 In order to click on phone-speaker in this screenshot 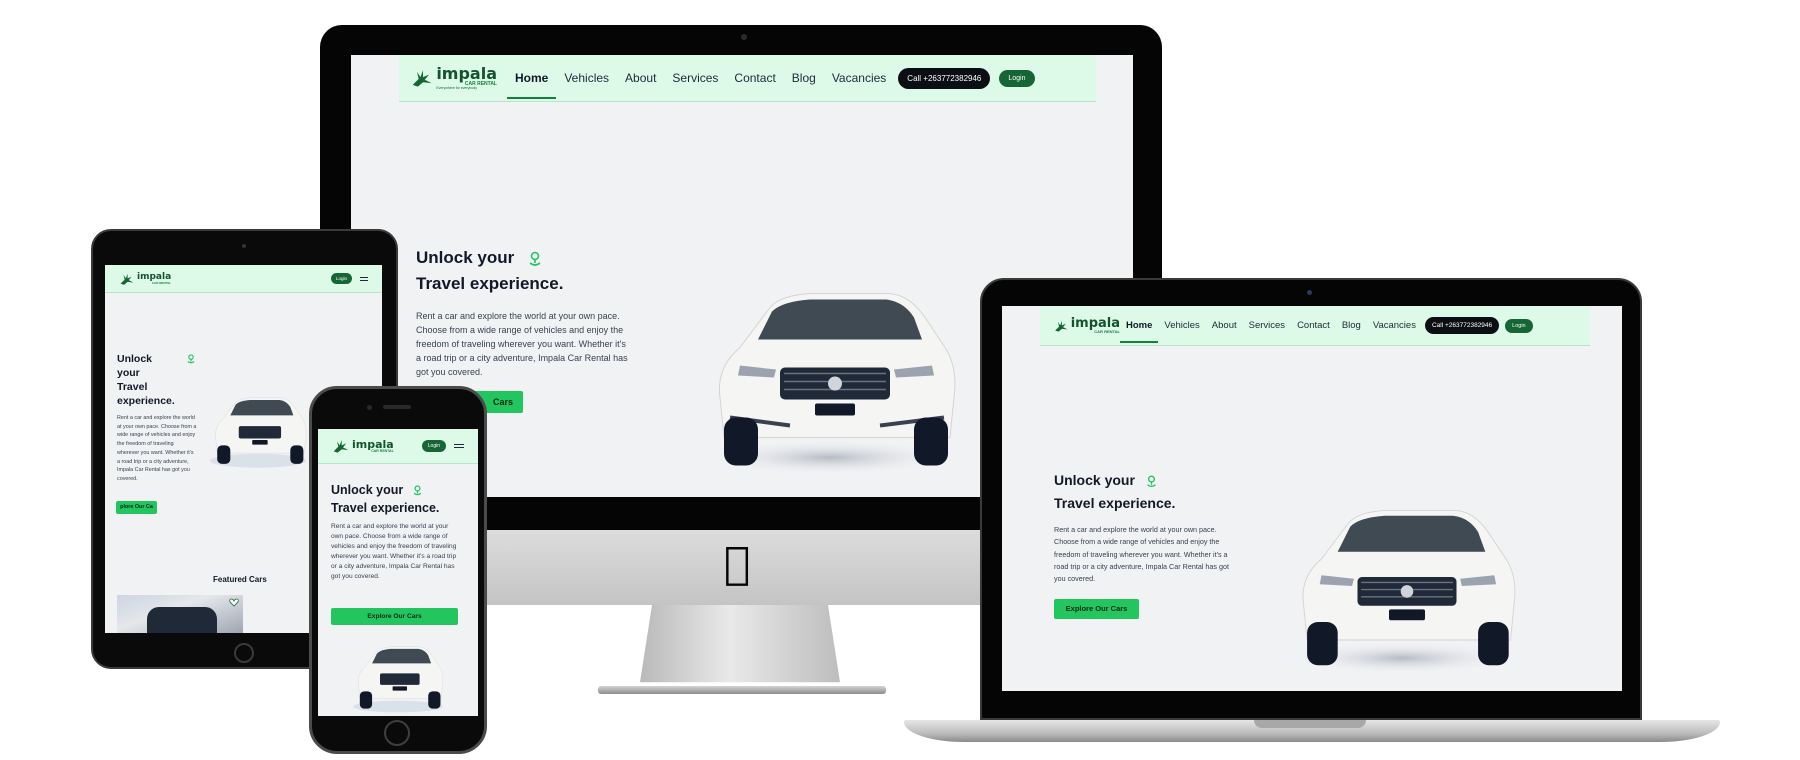, I will do `click(397, 407)`.